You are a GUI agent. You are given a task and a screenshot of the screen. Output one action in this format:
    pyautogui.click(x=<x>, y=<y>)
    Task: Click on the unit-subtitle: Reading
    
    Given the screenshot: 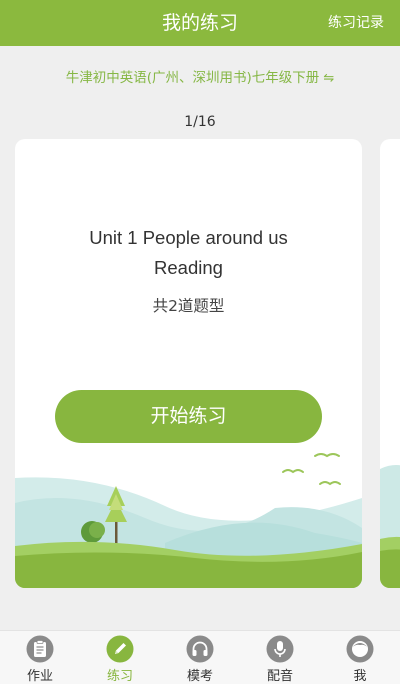 What is the action you would take?
    pyautogui.click(x=188, y=267)
    